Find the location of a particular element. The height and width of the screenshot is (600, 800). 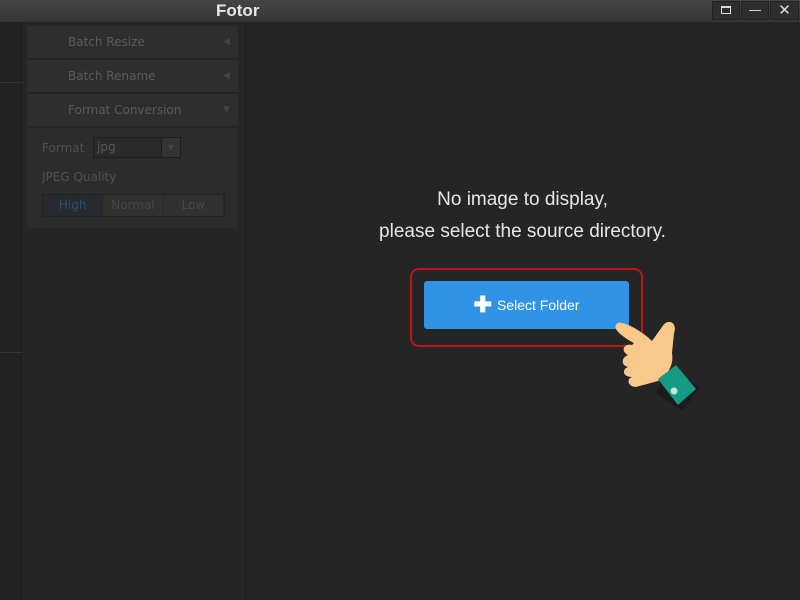

close-button: ✕ is located at coordinates (784, 10).